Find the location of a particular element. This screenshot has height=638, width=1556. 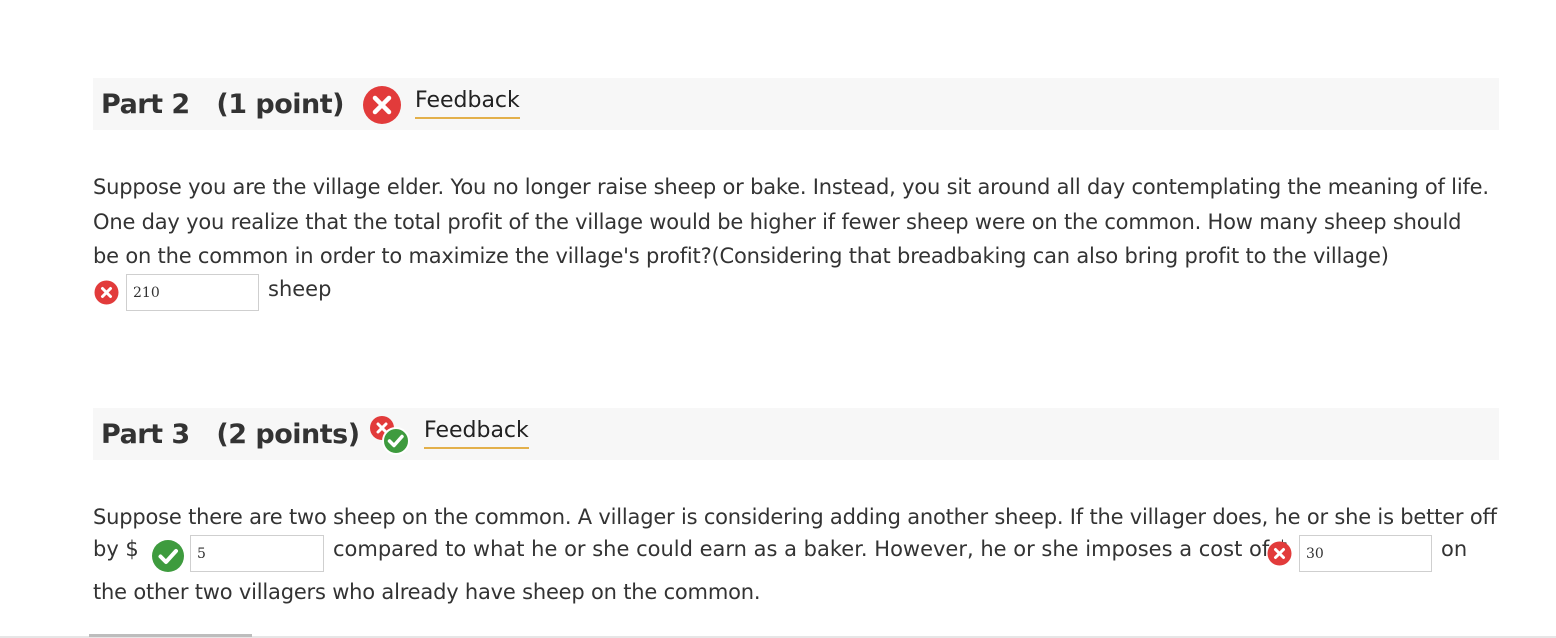

part2-feedback-link: Feedback is located at coordinates (467, 103).